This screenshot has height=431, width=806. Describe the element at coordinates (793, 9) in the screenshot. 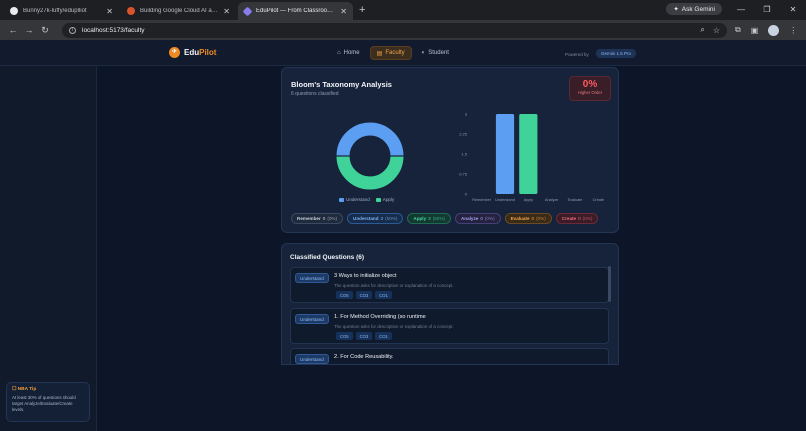

I see `close-window-icon: ✕` at that location.